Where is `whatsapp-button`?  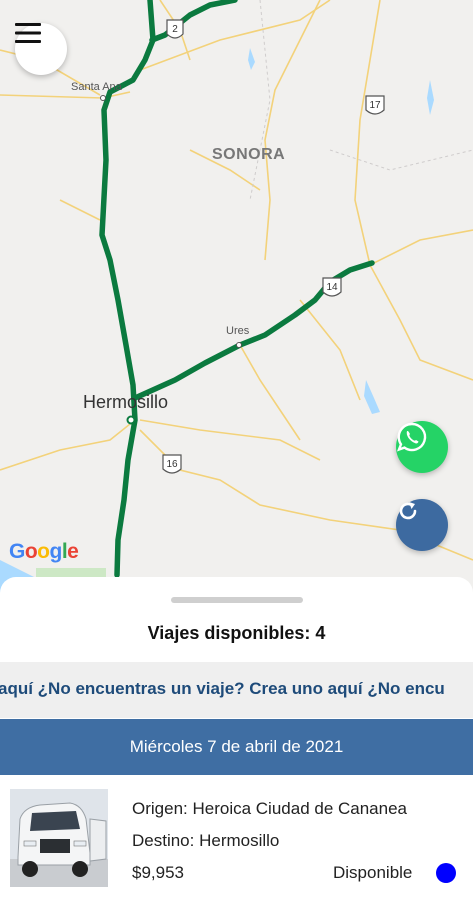 whatsapp-button is located at coordinates (422, 447).